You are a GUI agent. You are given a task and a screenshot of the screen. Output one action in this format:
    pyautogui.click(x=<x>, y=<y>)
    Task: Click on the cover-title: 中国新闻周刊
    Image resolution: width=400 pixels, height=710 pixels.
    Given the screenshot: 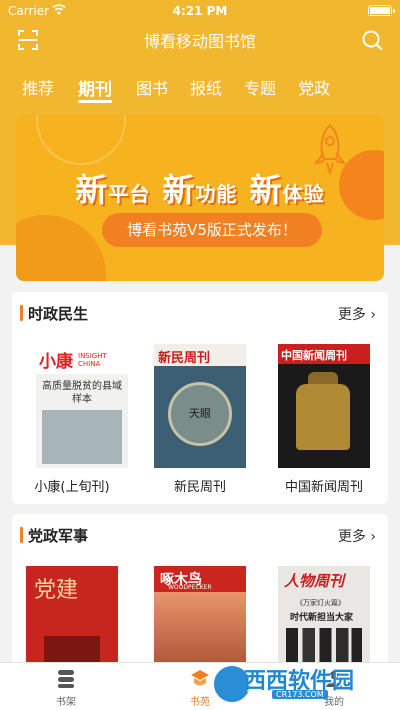 What is the action you would take?
    pyautogui.click(x=314, y=355)
    